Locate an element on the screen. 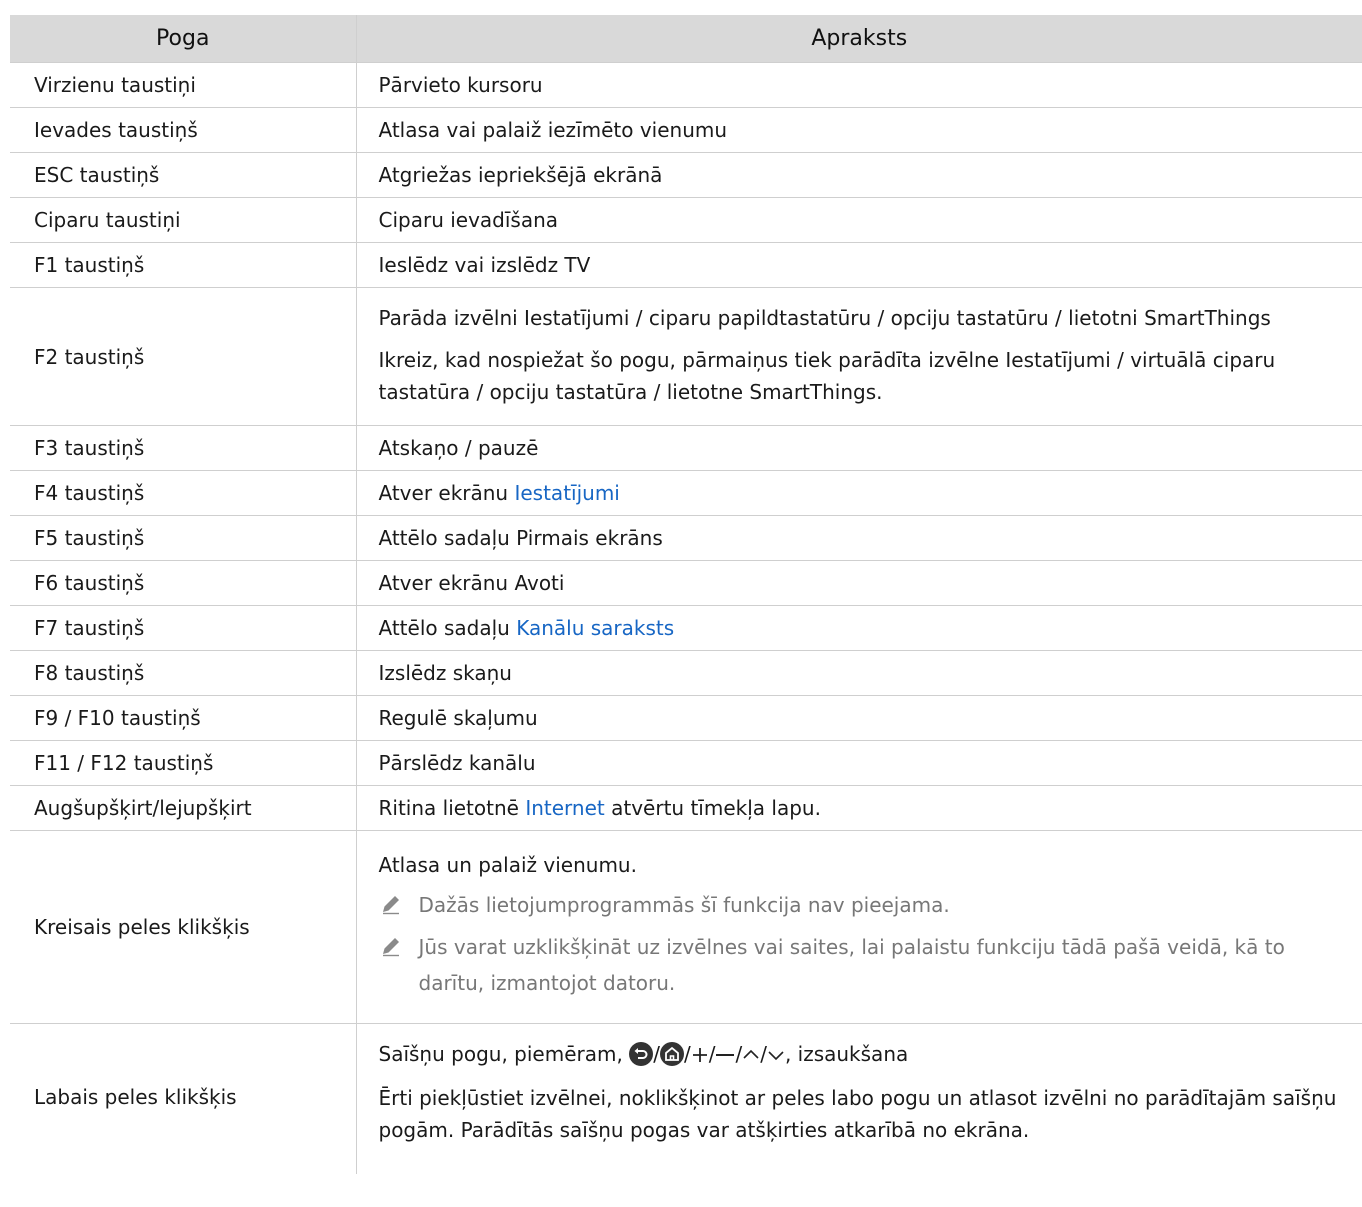 The width and height of the screenshot is (1362, 1207). down-chevron-icon is located at coordinates (776, 1056).